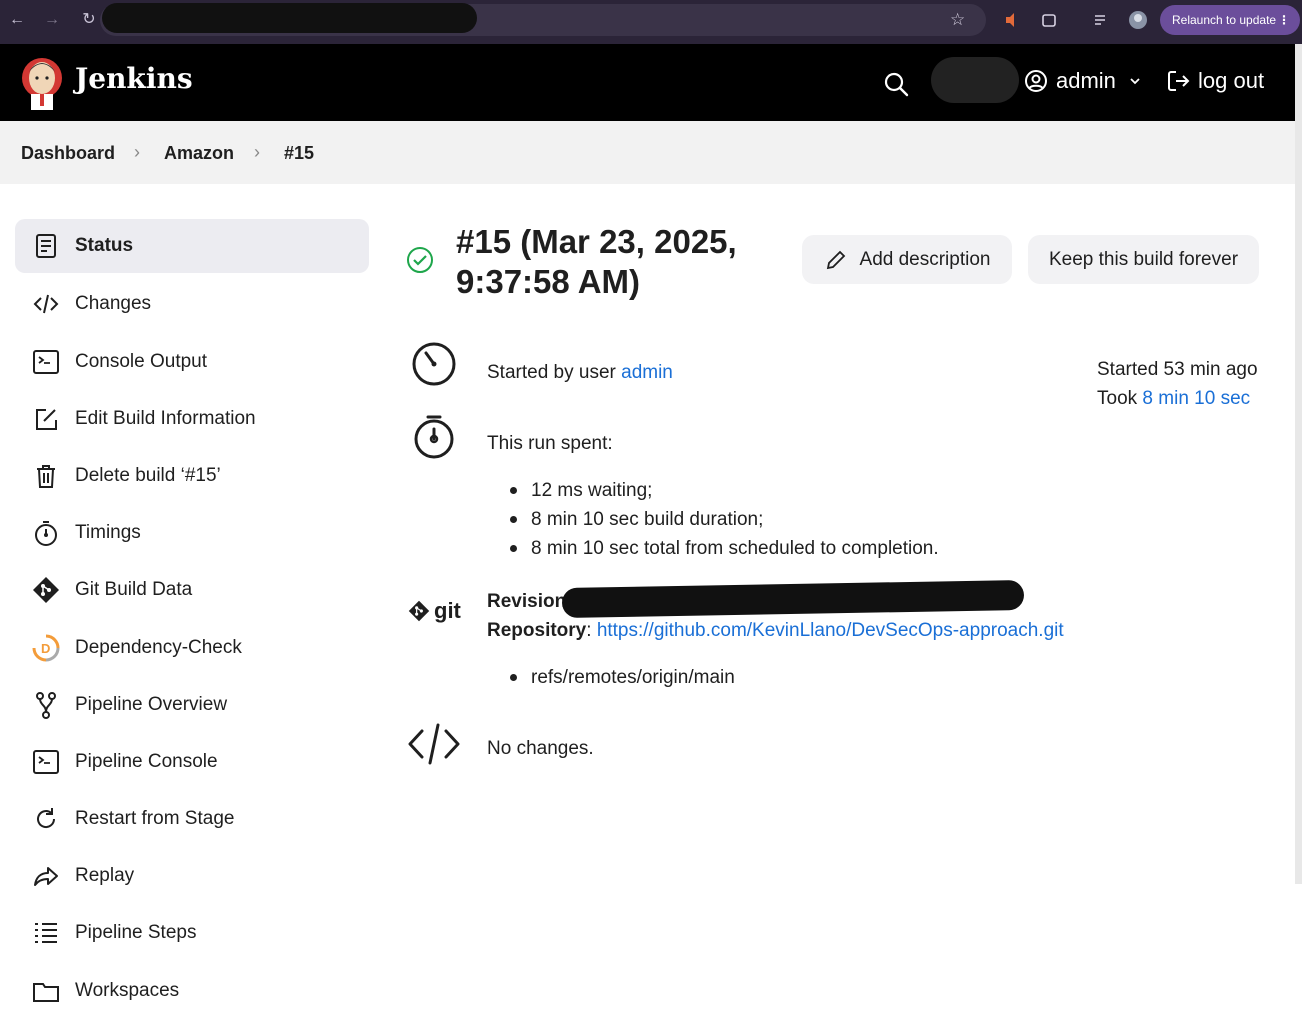 This screenshot has height=1018, width=1302. I want to click on sidebar-item-status: Status, so click(192, 246).